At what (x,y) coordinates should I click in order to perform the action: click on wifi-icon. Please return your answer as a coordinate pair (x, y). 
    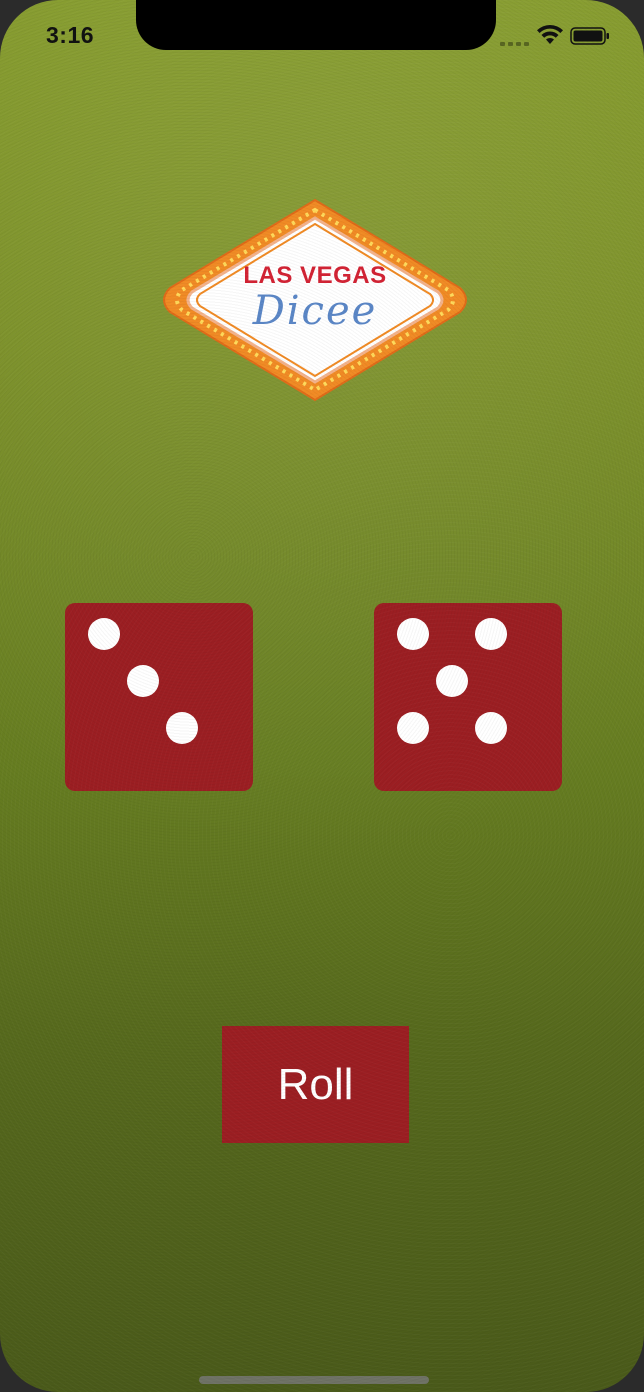
    Looking at the image, I should click on (550, 34).